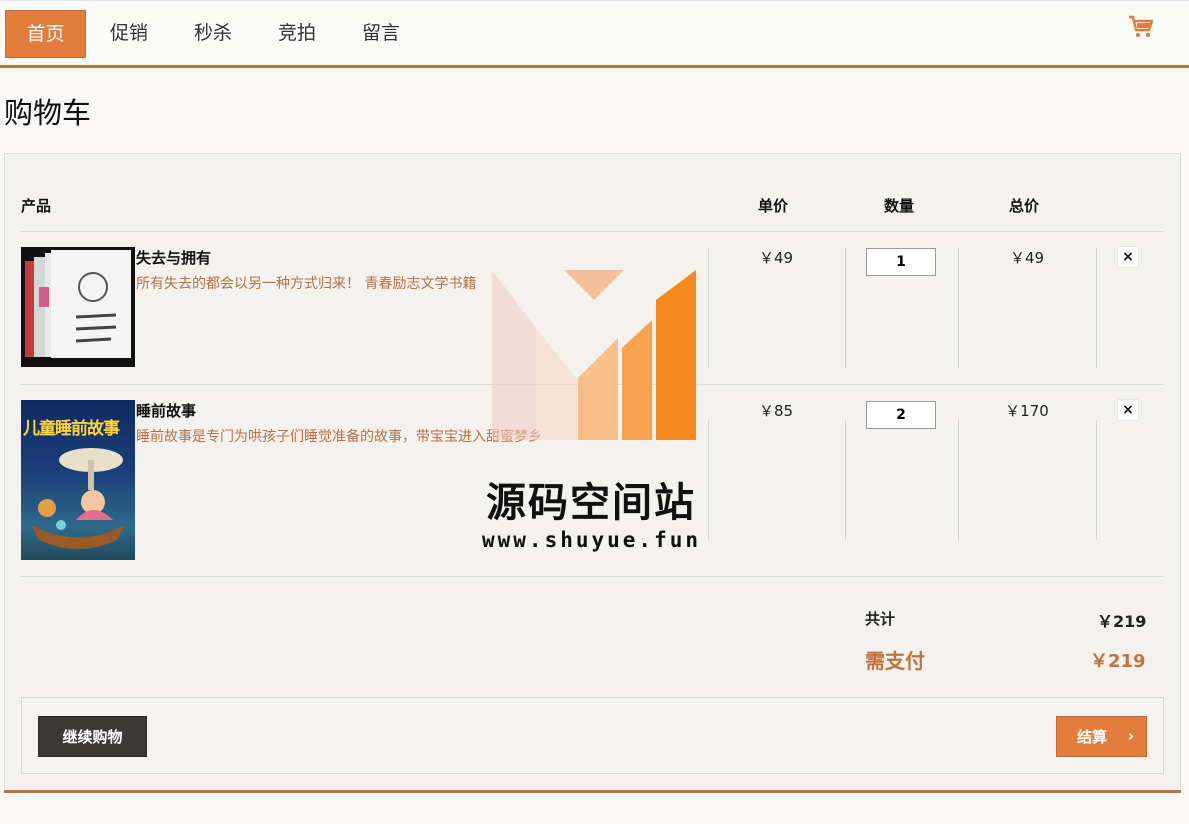 The height and width of the screenshot is (824, 1189). What do you see at coordinates (1092, 737) in the screenshot?
I see `checkout-button-label: 结算` at bounding box center [1092, 737].